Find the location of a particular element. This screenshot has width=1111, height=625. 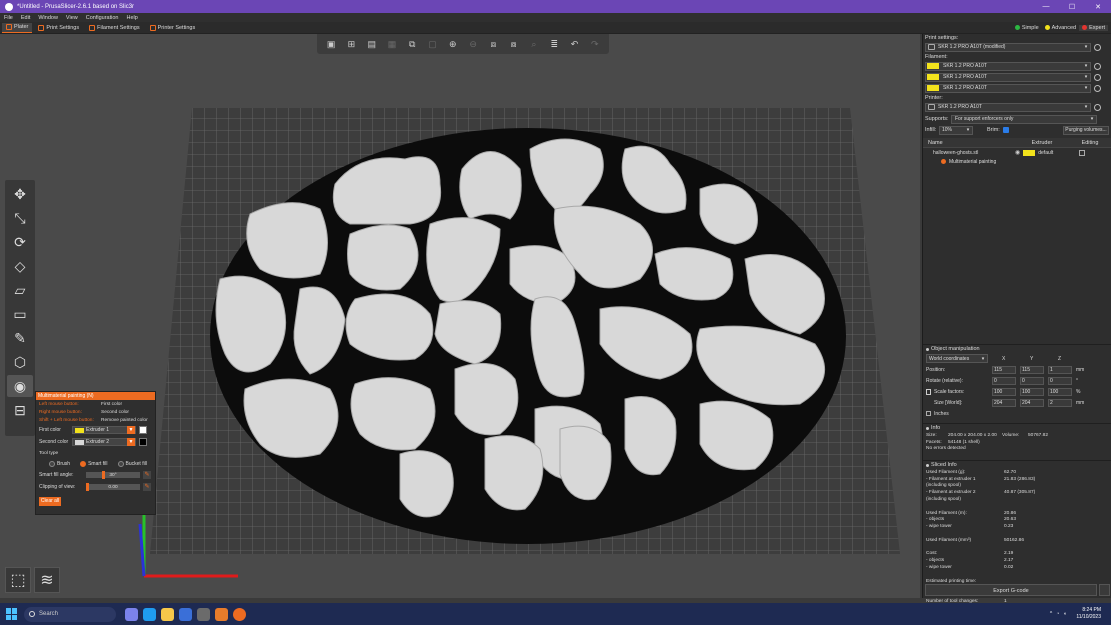

seam-painting-icon: ⬡ is located at coordinates (20, 362).